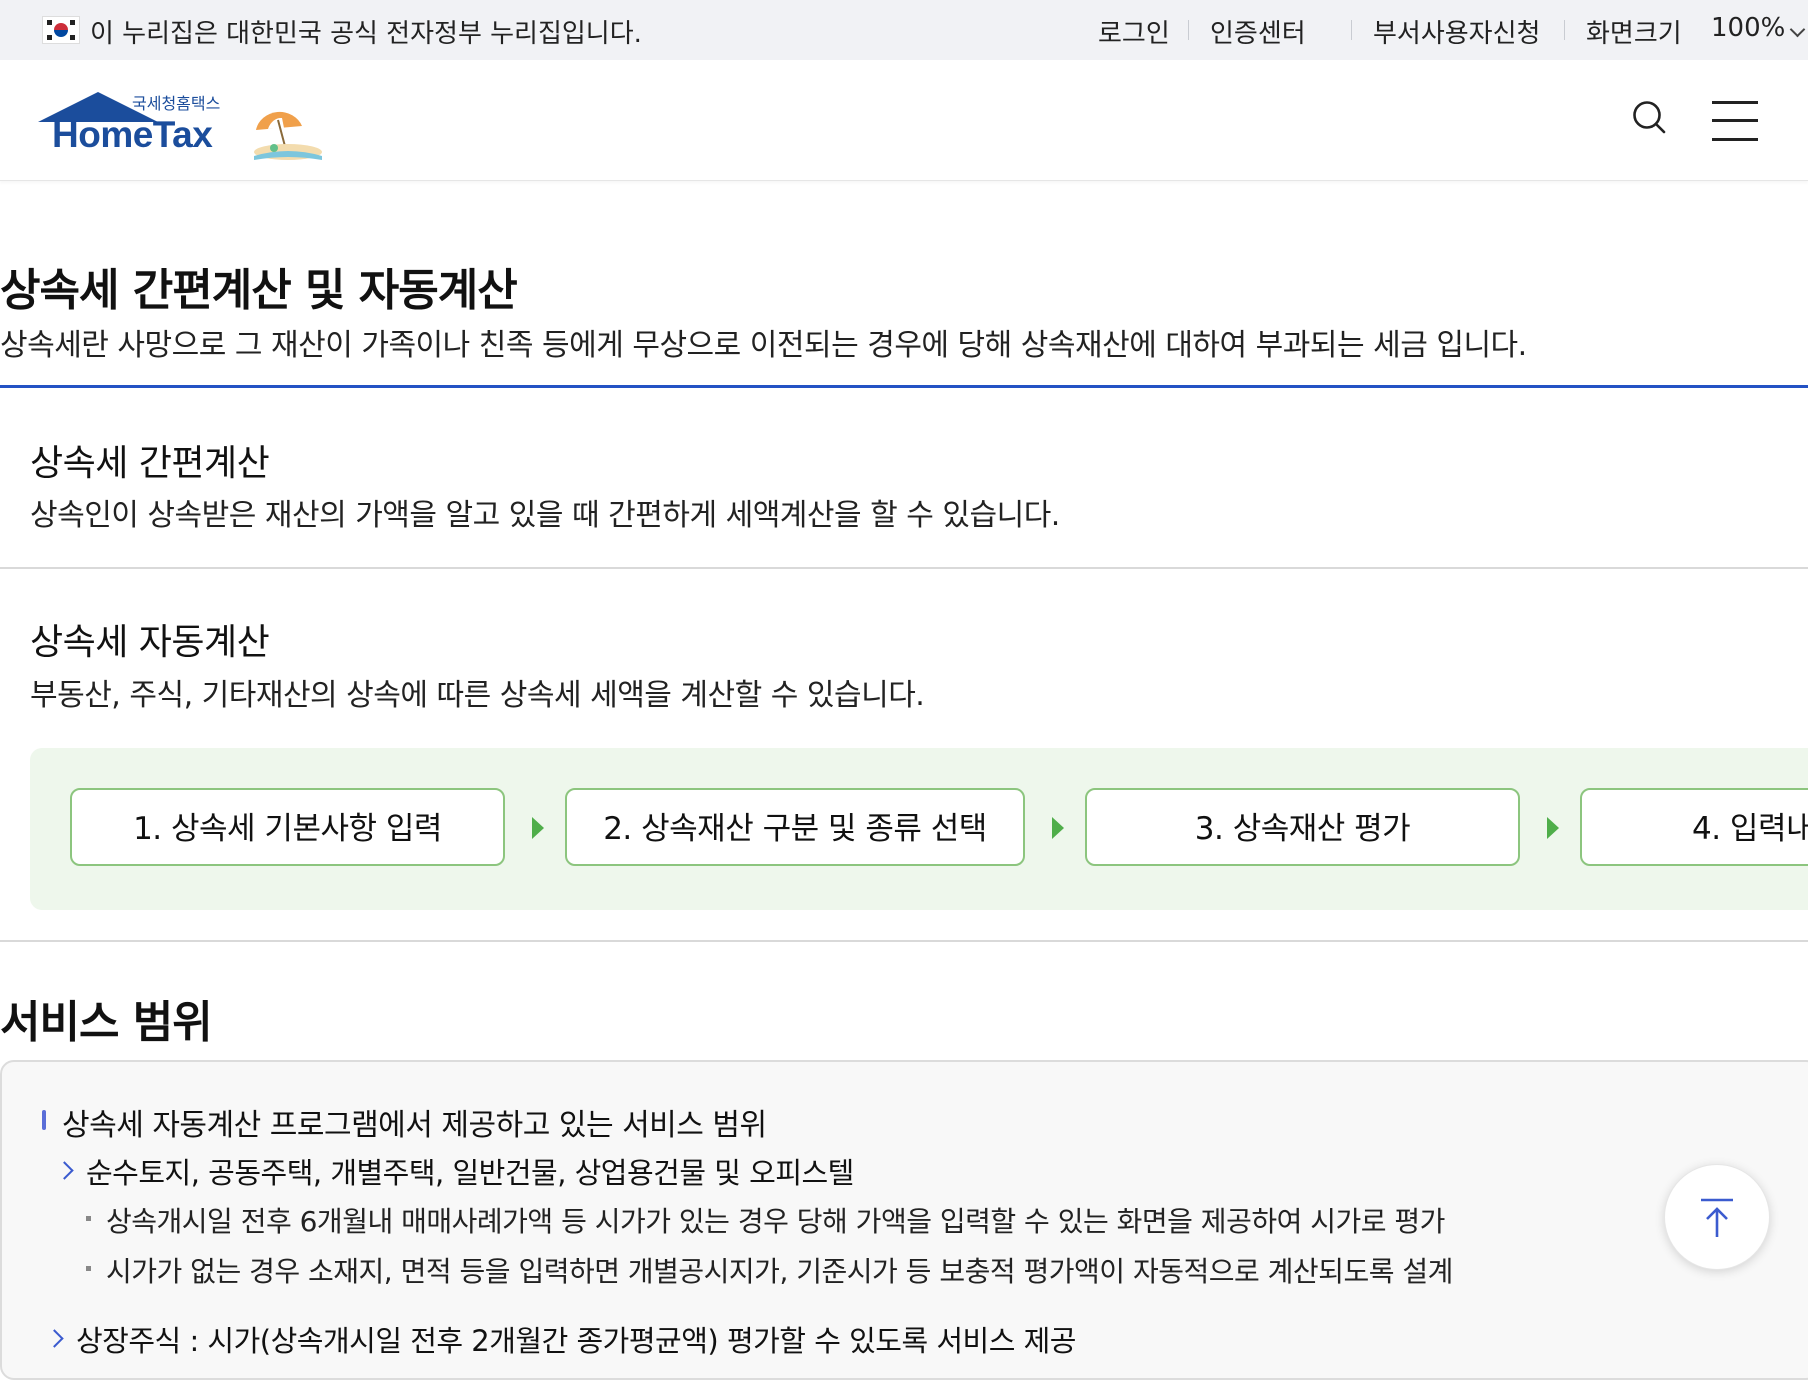  I want to click on bullet-bar-icon, so click(44, 1120).